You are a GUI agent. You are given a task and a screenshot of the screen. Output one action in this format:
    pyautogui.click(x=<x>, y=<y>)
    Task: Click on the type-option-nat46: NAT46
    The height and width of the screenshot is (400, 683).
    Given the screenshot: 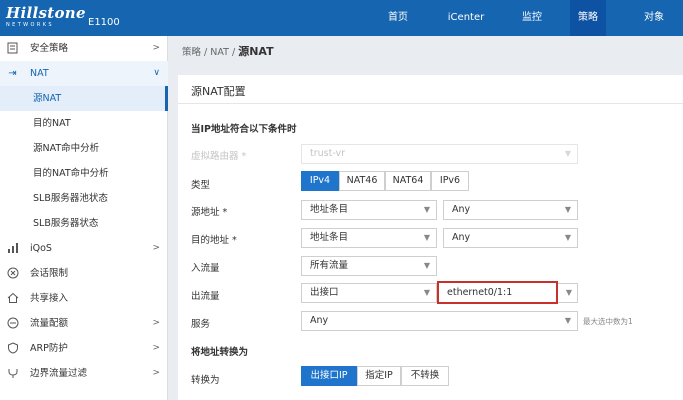 What is the action you would take?
    pyautogui.click(x=362, y=181)
    